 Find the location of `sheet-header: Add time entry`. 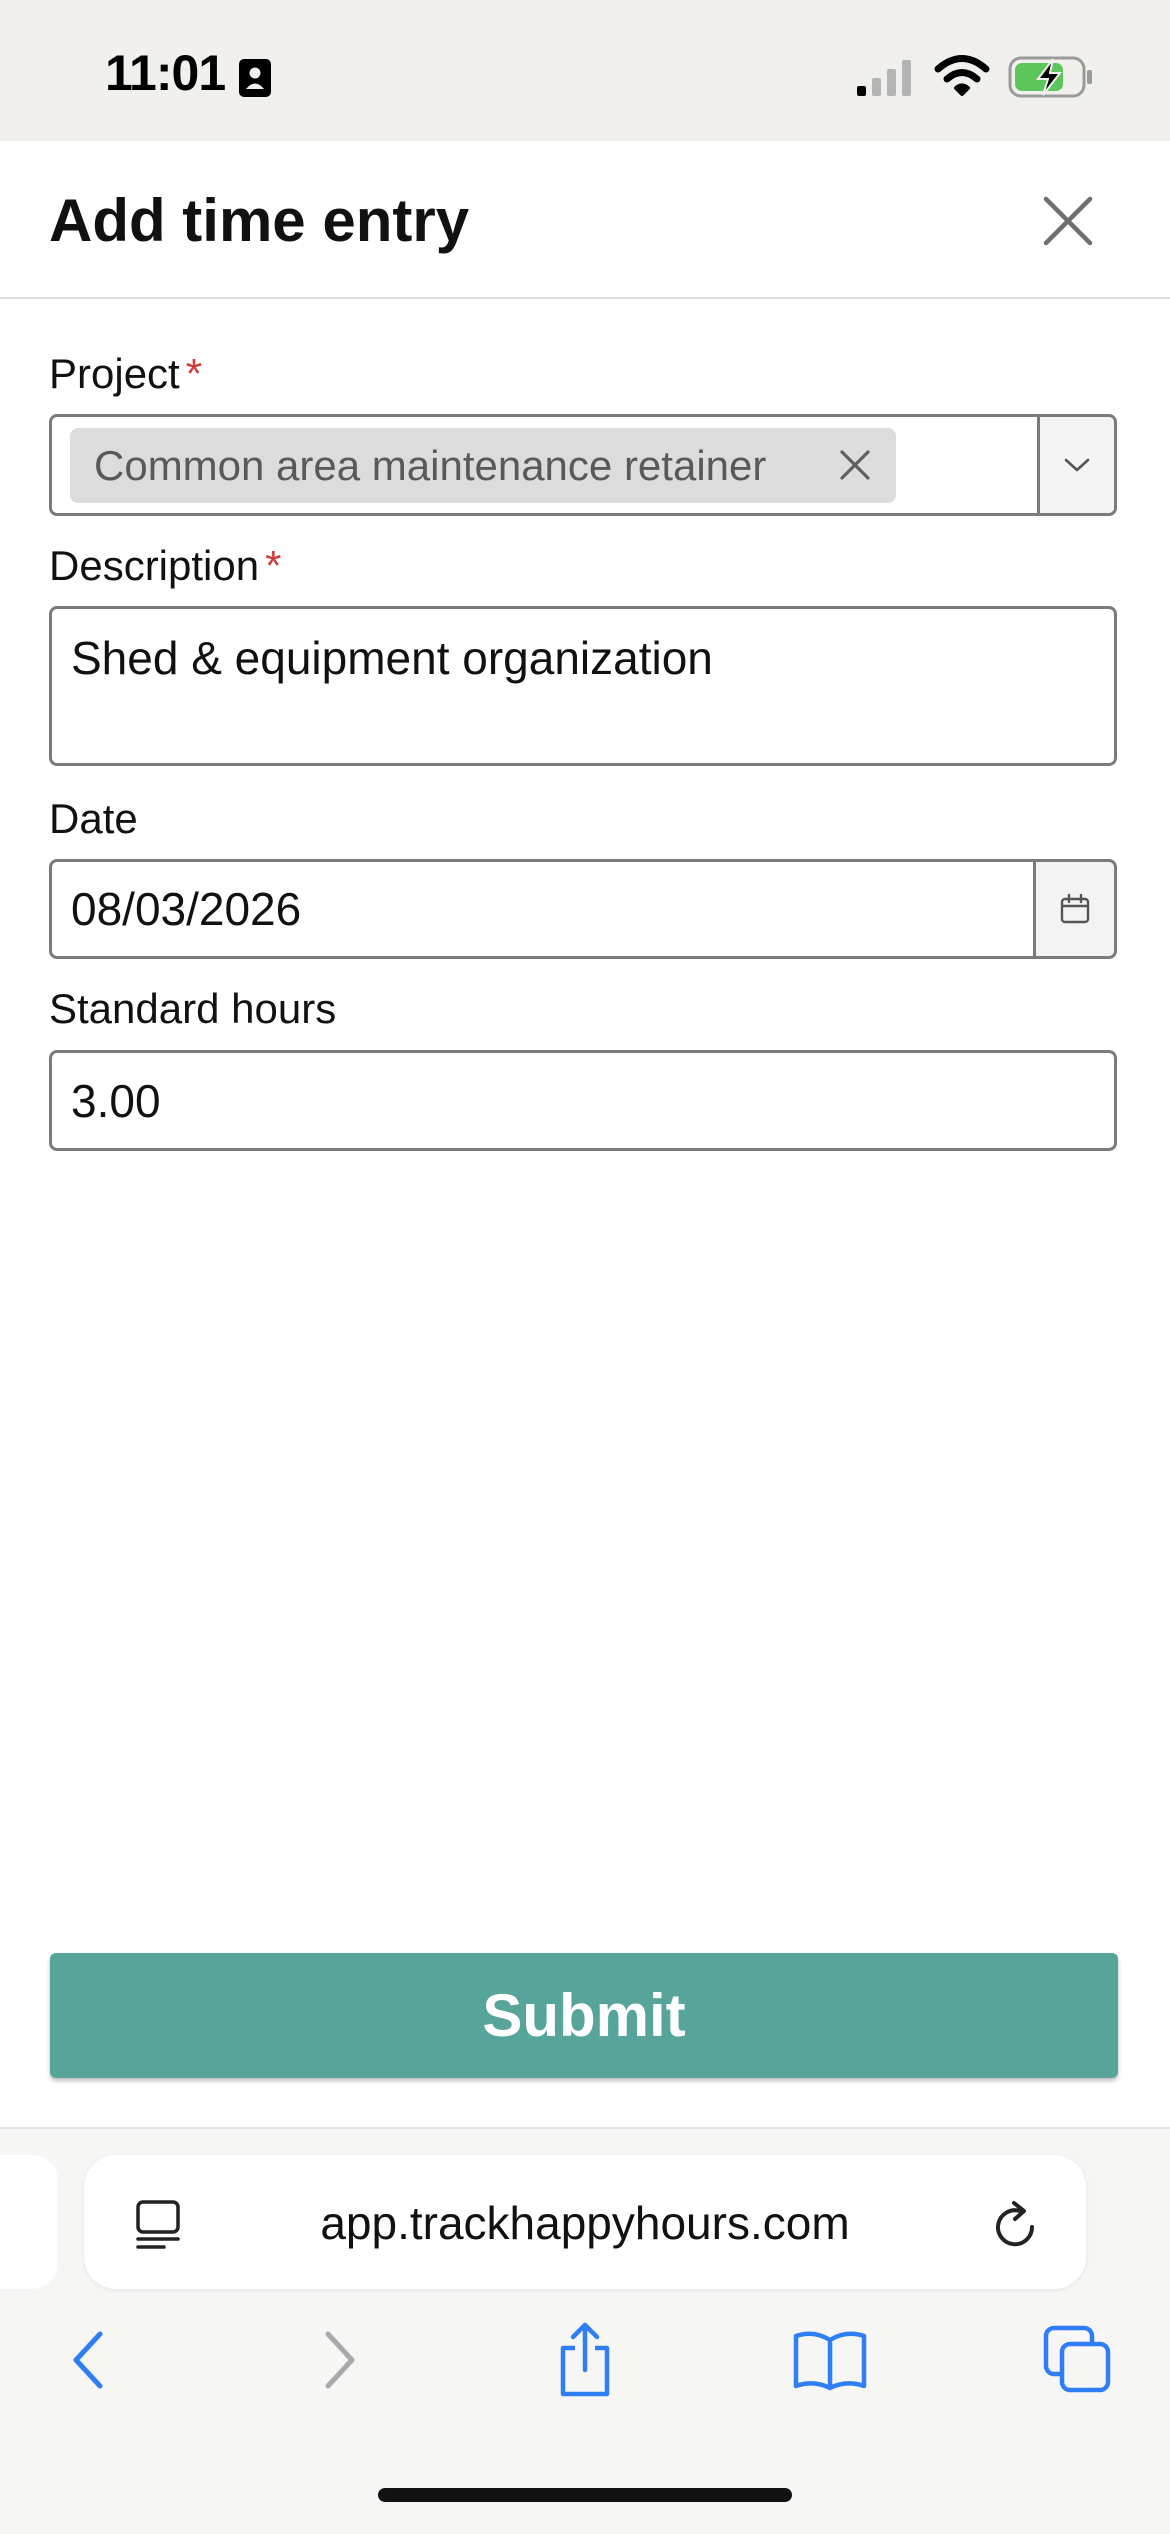

sheet-header: Add time entry is located at coordinates (585, 220).